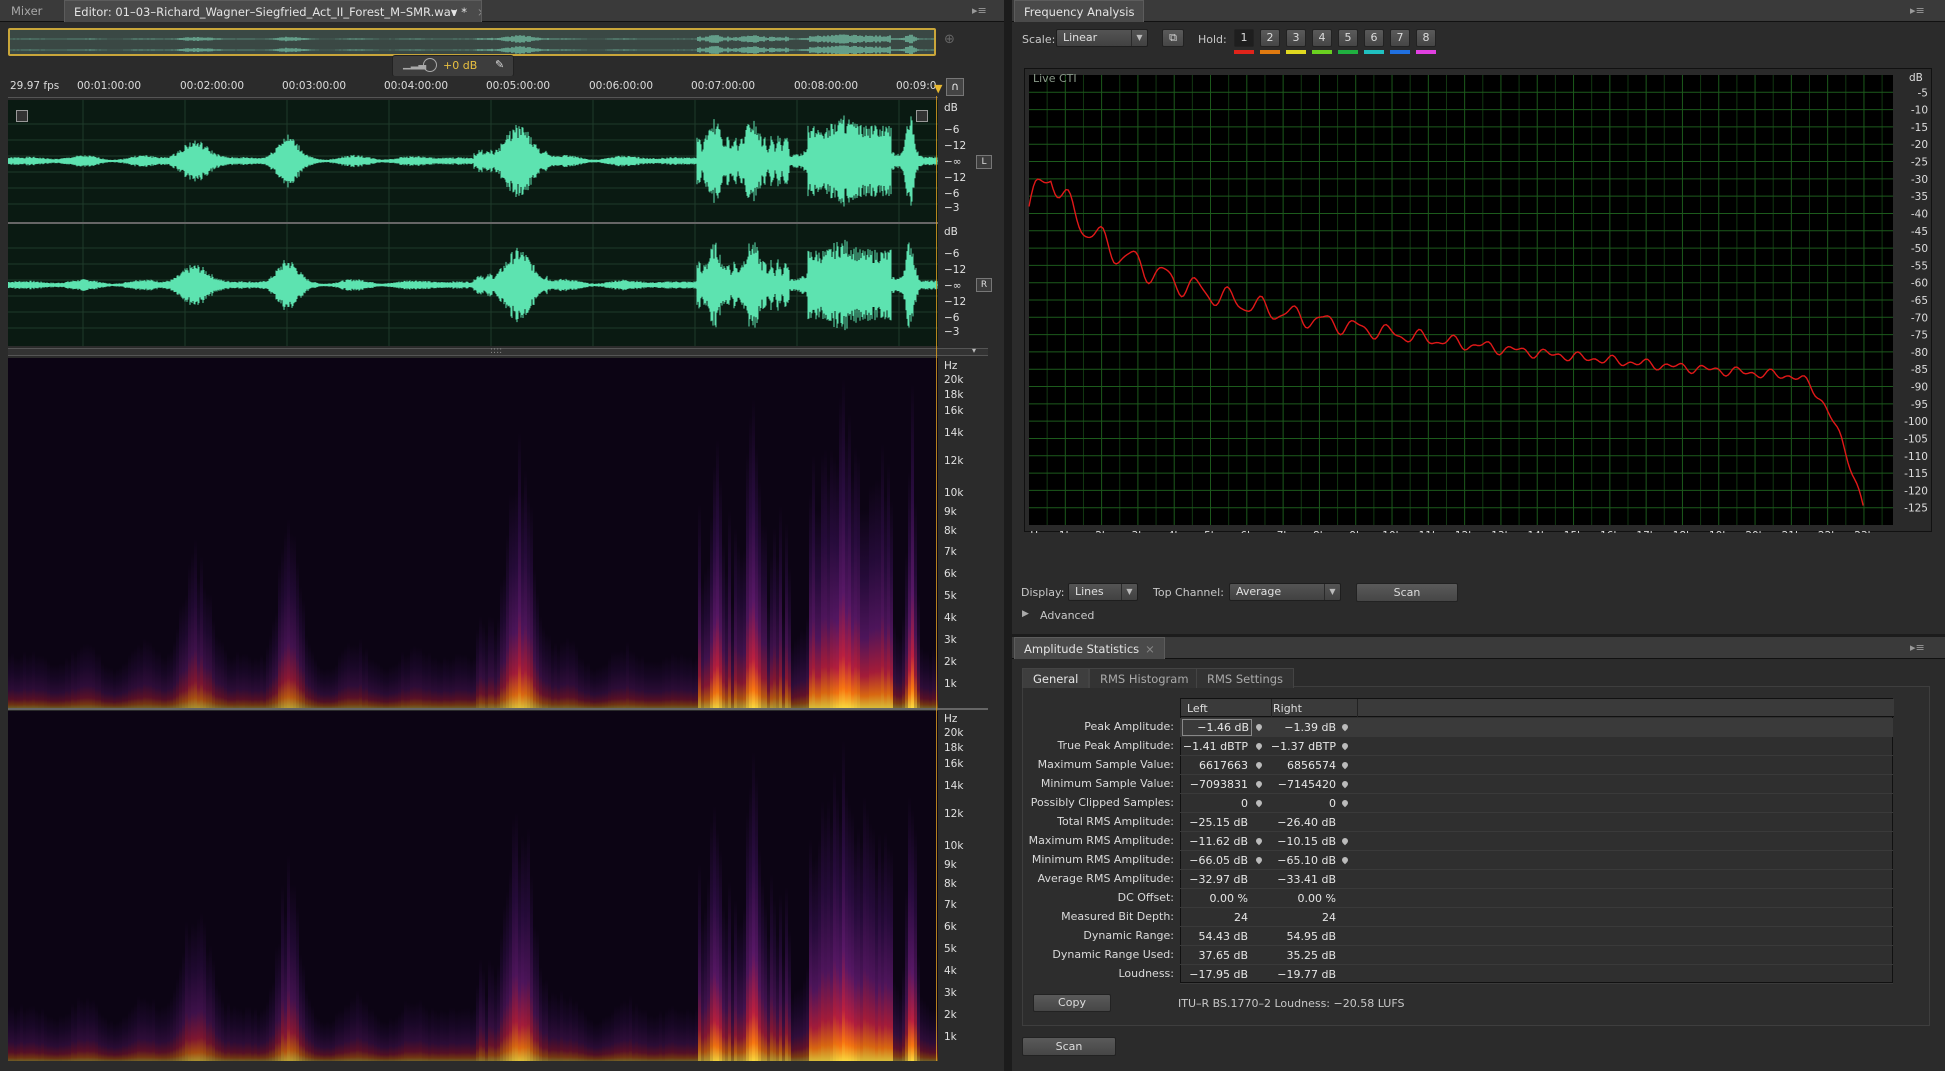 The width and height of the screenshot is (1945, 1071). I want to click on hold-button-4: 4, so click(1322, 38).